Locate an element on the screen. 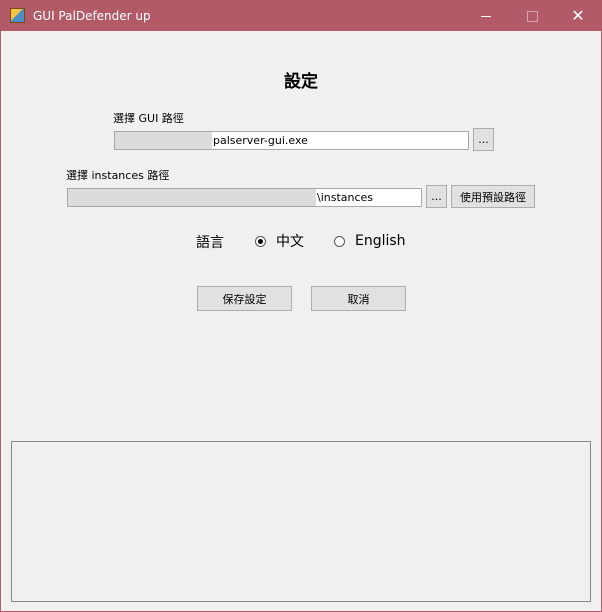  language-option-chinese: 中文 is located at coordinates (279, 241).